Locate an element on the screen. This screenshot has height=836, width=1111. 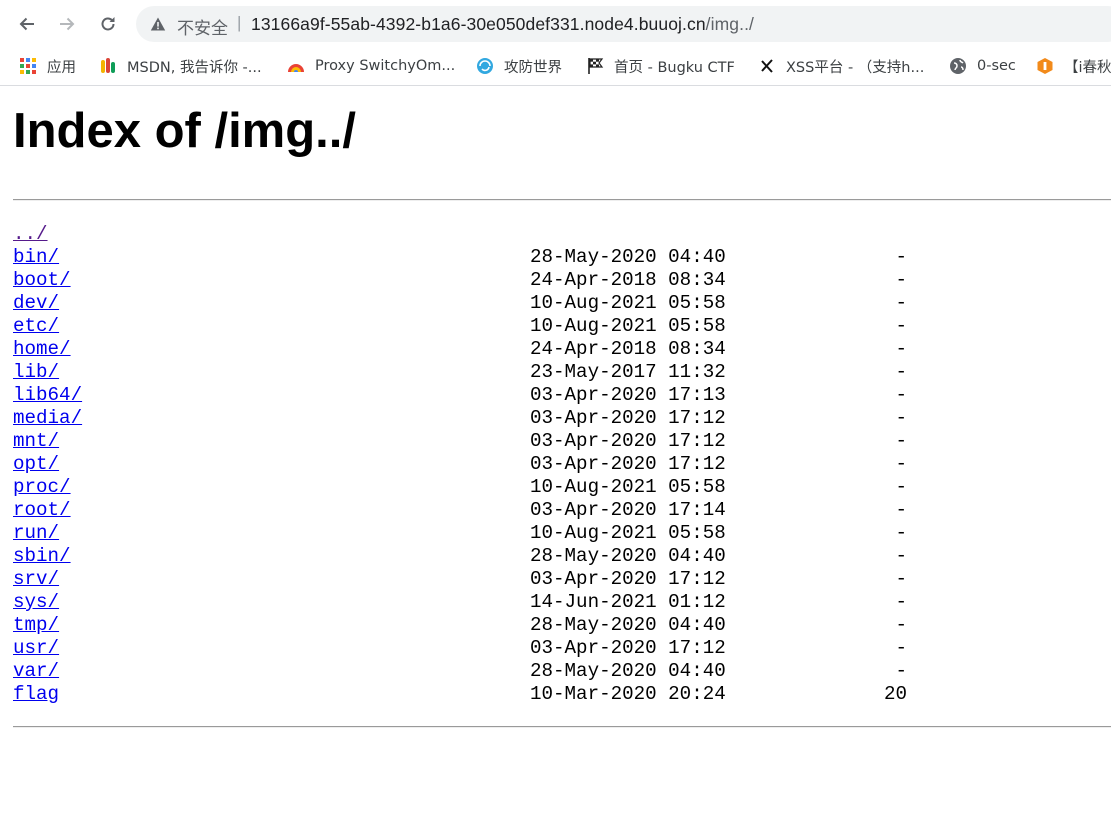
entry-modified-date: 14-Jun-2021 01:12 is located at coordinates (628, 602).